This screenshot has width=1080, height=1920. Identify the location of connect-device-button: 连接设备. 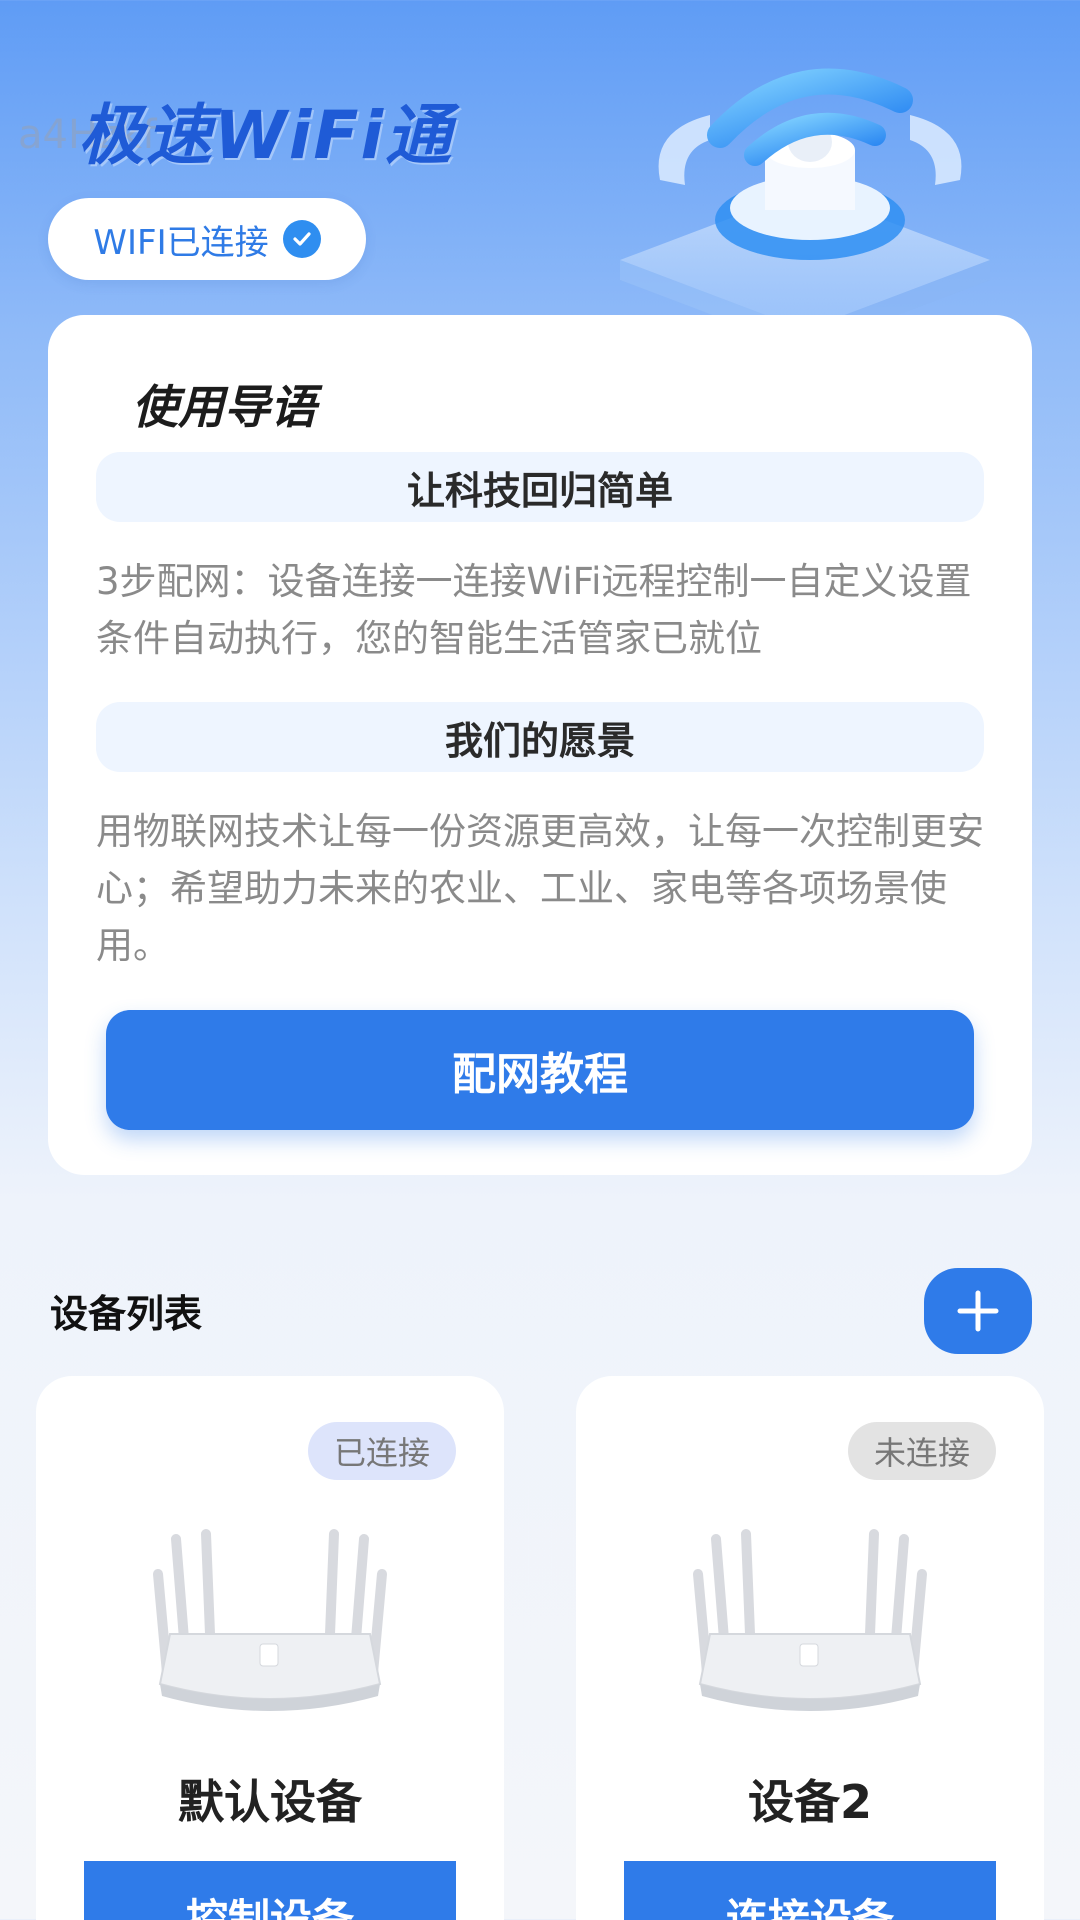
(810, 1890).